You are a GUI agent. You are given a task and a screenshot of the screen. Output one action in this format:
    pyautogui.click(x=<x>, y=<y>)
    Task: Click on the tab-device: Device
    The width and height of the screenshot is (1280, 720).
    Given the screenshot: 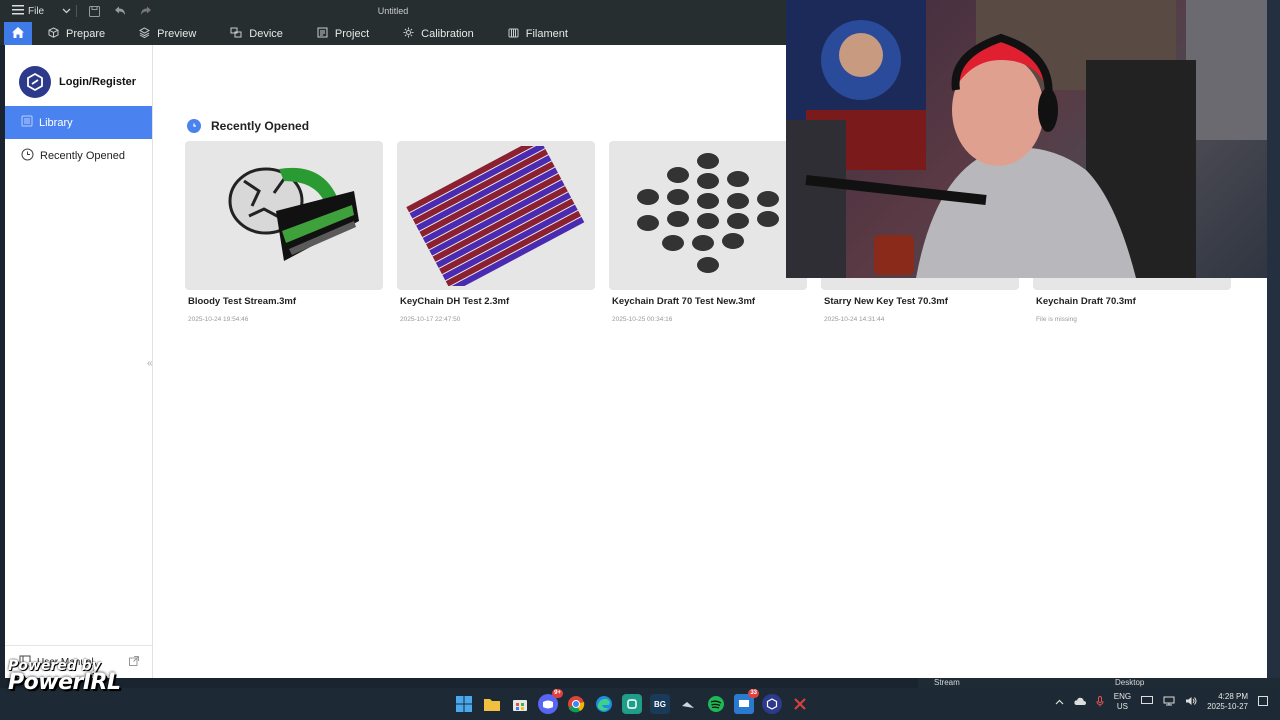 What is the action you would take?
    pyautogui.click(x=257, y=33)
    